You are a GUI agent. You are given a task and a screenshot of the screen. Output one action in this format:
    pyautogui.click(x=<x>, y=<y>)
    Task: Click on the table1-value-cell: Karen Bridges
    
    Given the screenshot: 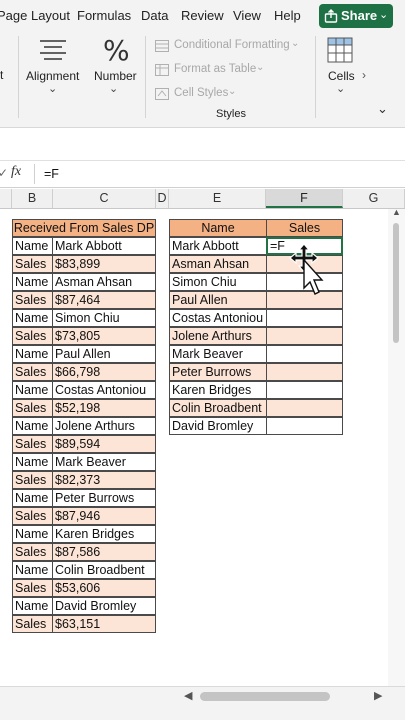 What is the action you would take?
    pyautogui.click(x=104, y=534)
    